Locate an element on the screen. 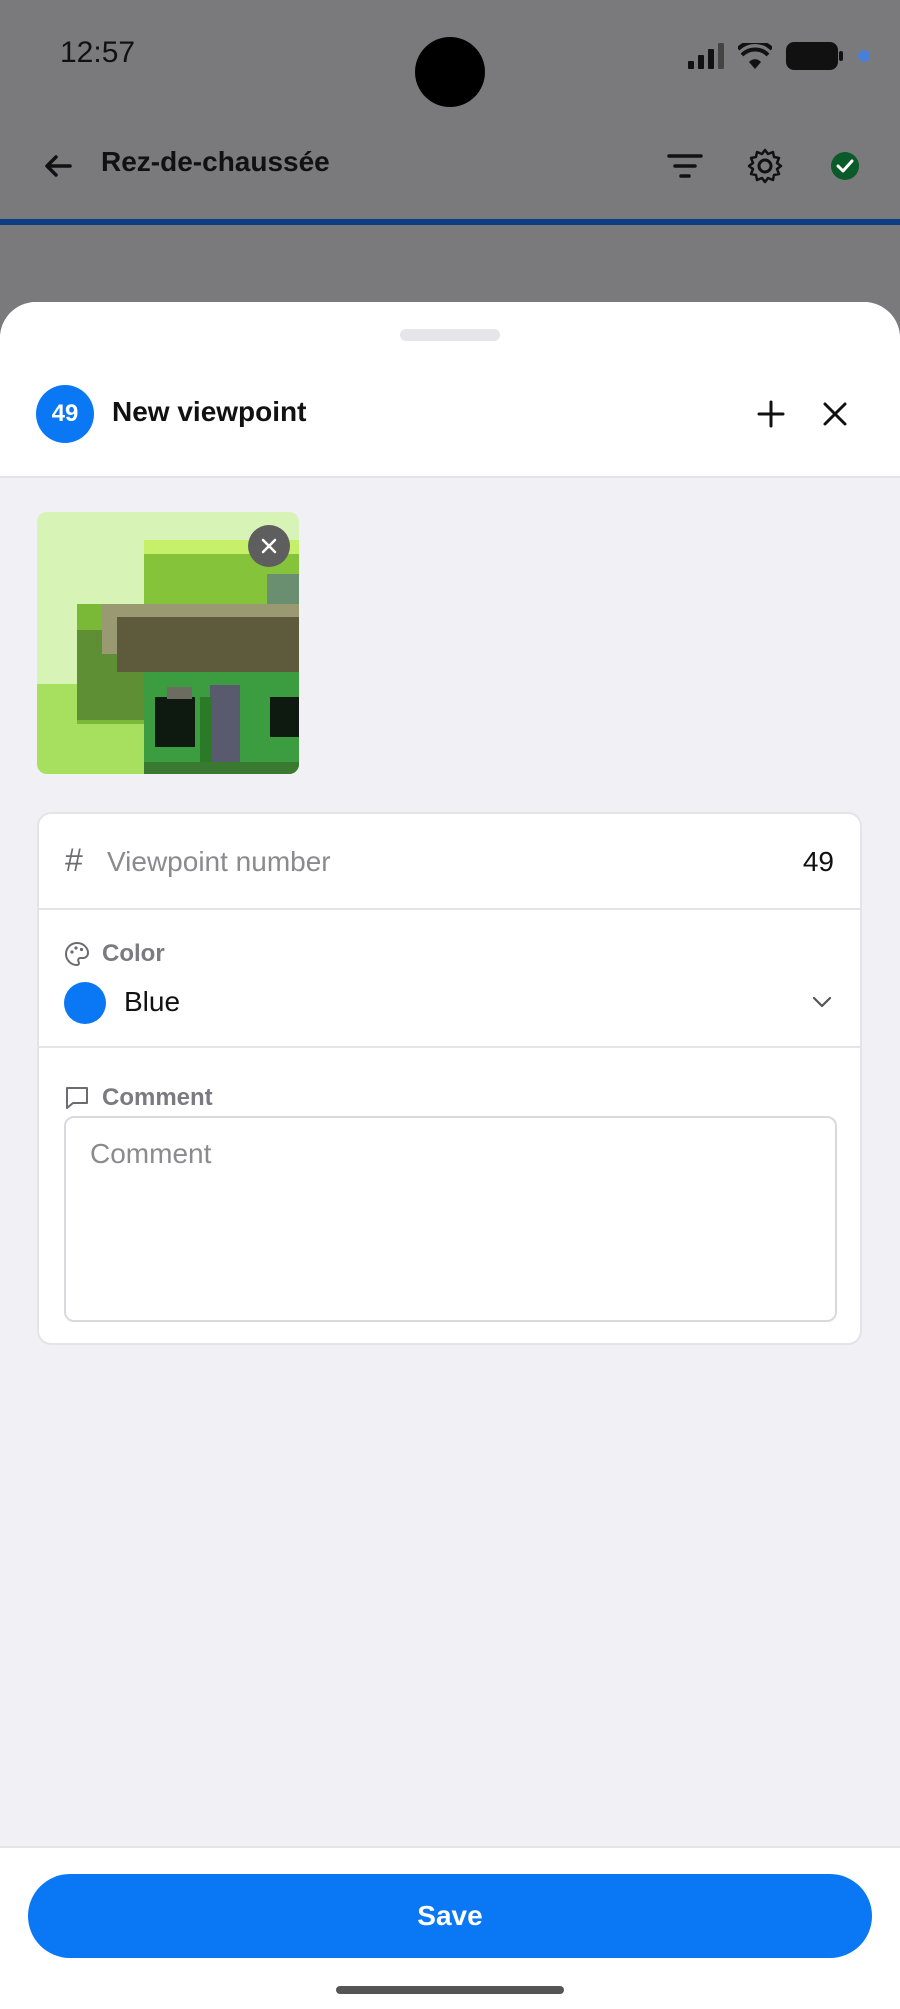 The height and width of the screenshot is (2009, 900). chat-bubble-icon is located at coordinates (77, 1098).